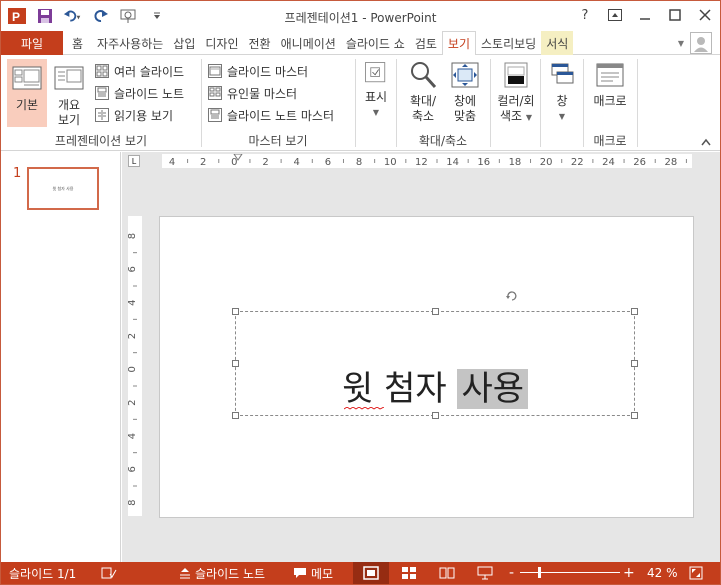 The image size is (721, 585). I want to click on zoom-label-1: 확대/, so click(423, 101).